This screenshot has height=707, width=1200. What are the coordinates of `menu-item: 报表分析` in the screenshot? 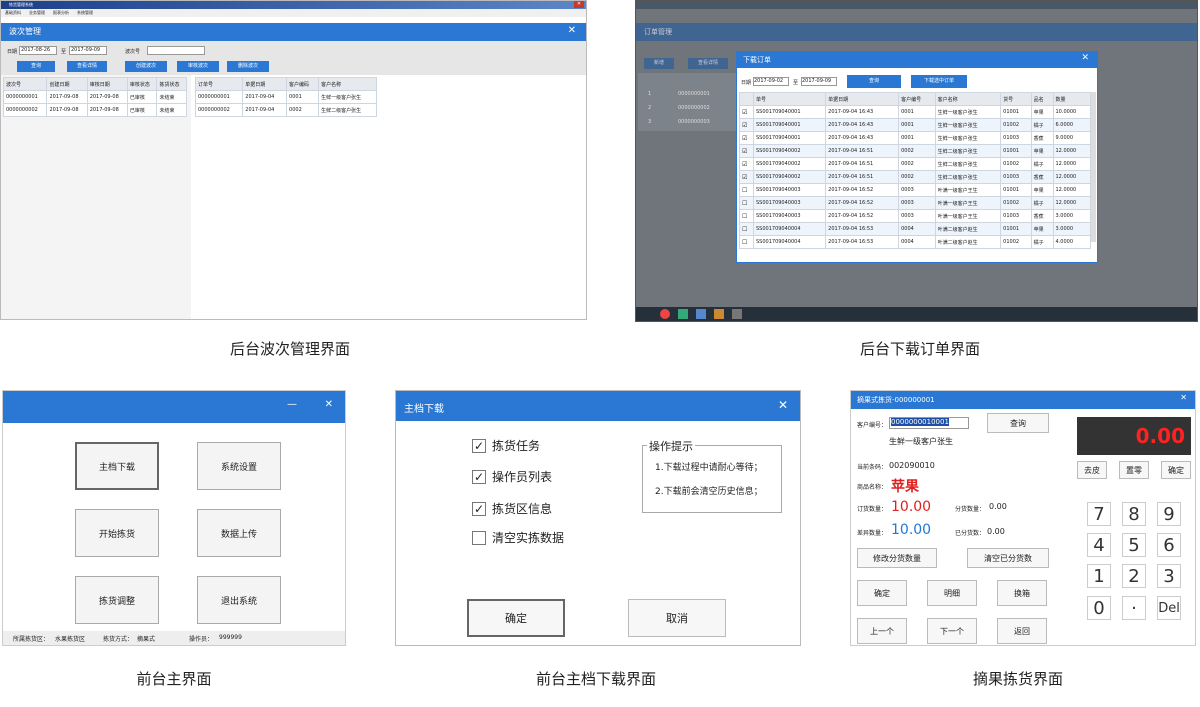 It's located at (61, 13).